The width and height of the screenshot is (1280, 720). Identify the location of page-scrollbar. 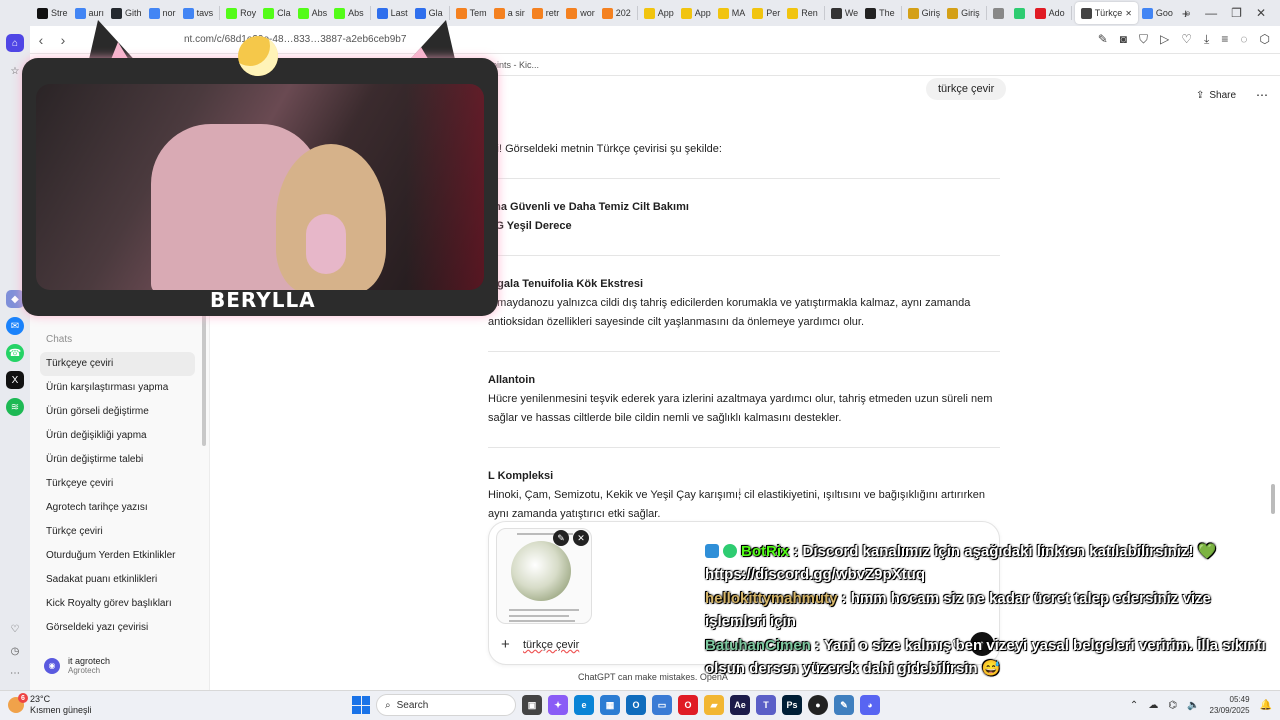
(1273, 499).